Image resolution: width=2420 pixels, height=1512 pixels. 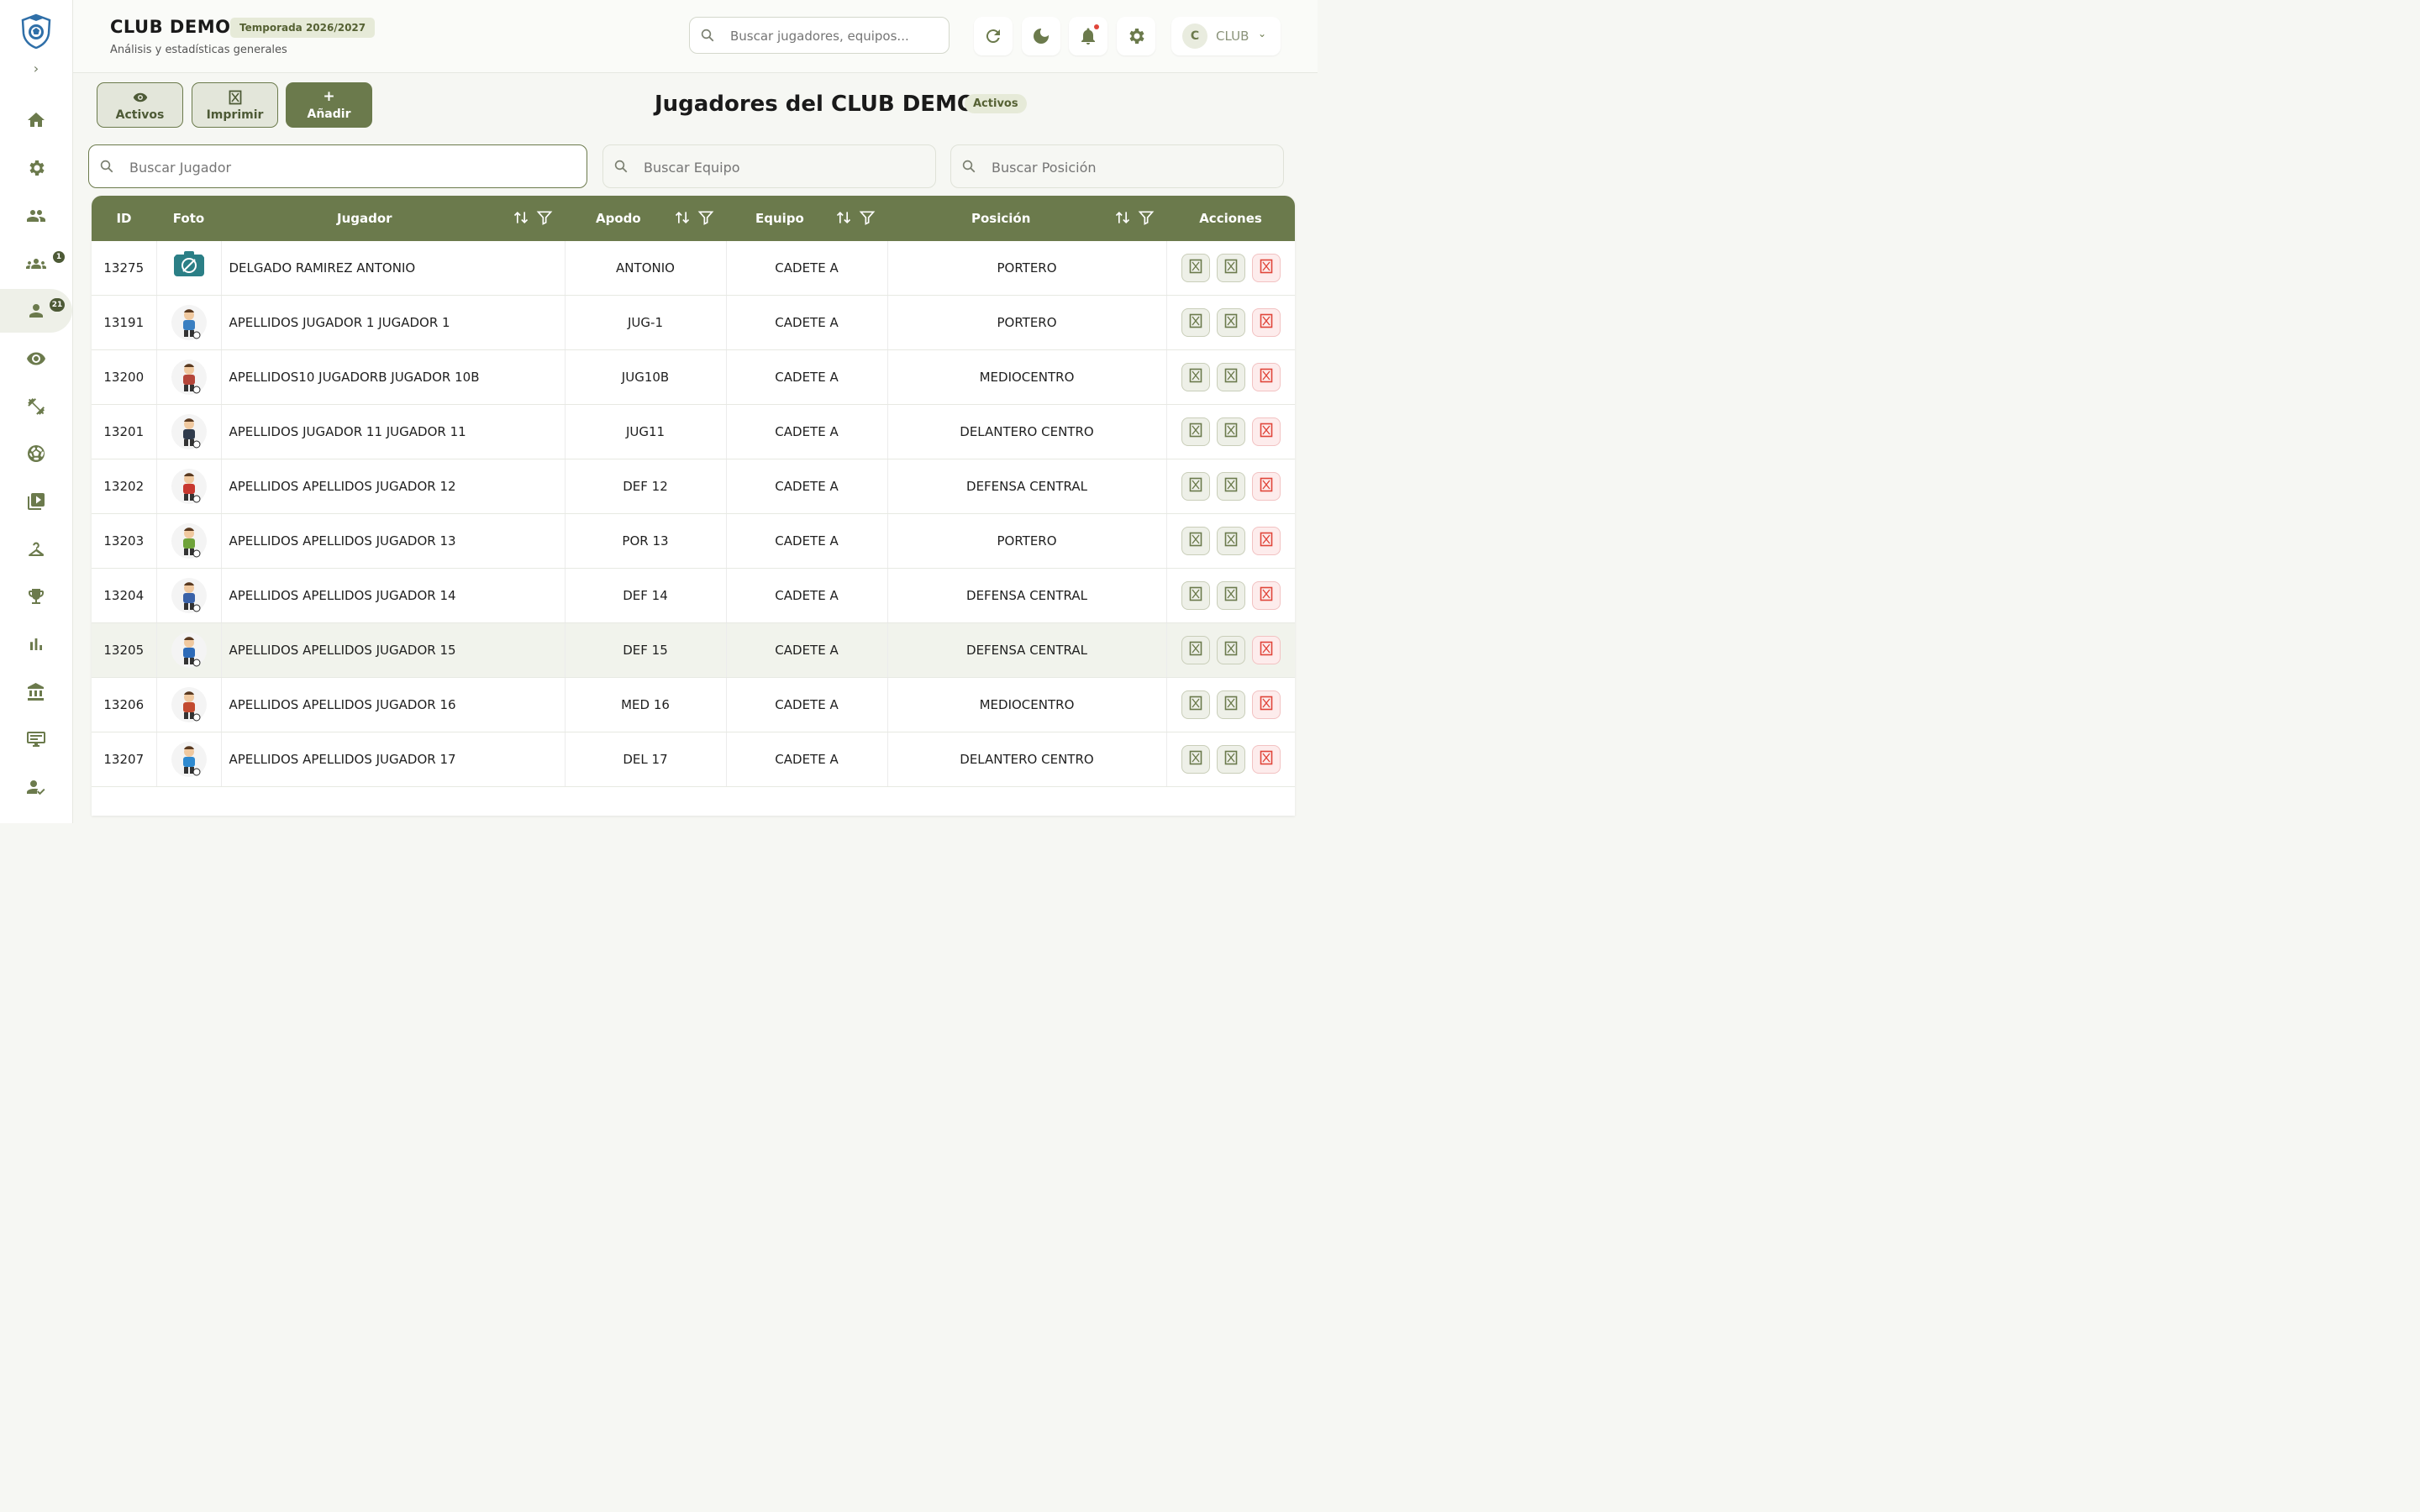 I want to click on dark-mode-button, so click(x=1041, y=36).